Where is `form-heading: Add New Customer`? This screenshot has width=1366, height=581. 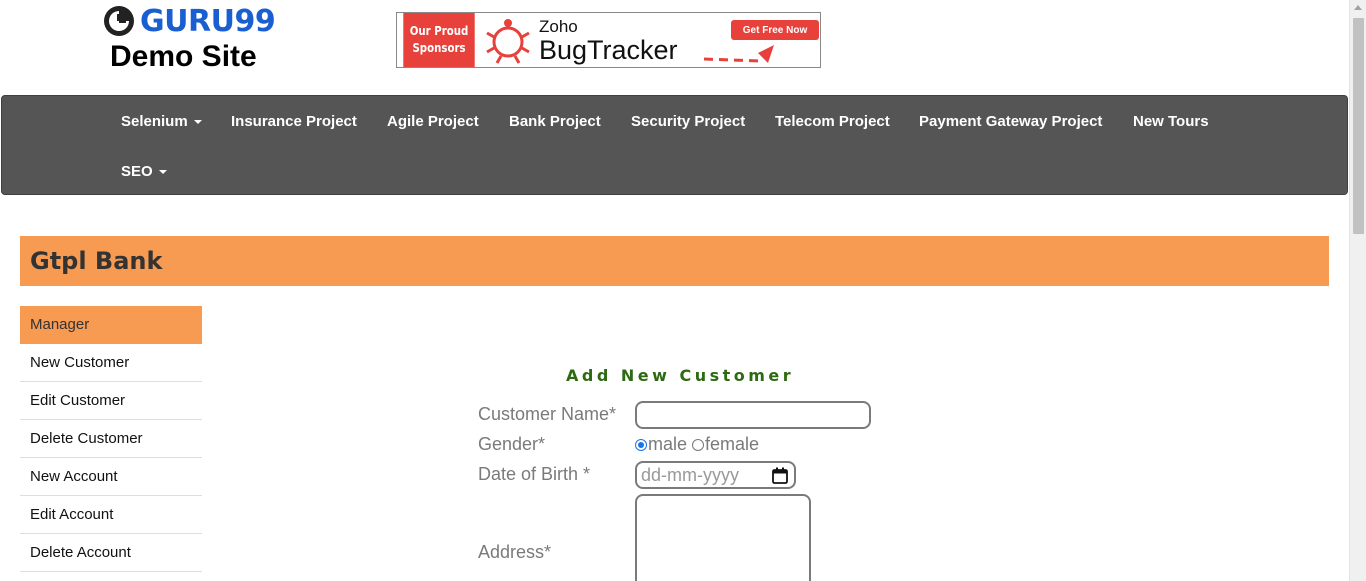
form-heading: Add New Customer is located at coordinates (680, 375).